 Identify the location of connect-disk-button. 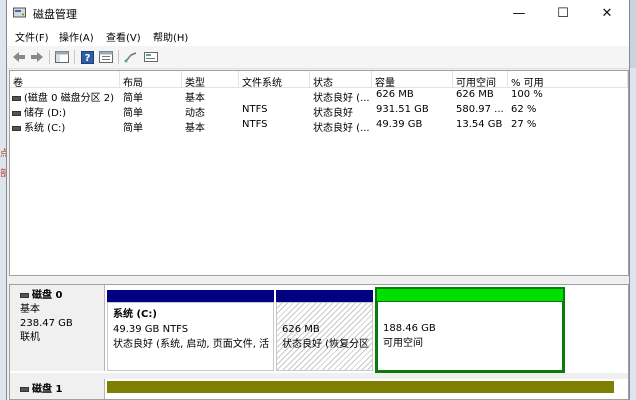
(131, 57).